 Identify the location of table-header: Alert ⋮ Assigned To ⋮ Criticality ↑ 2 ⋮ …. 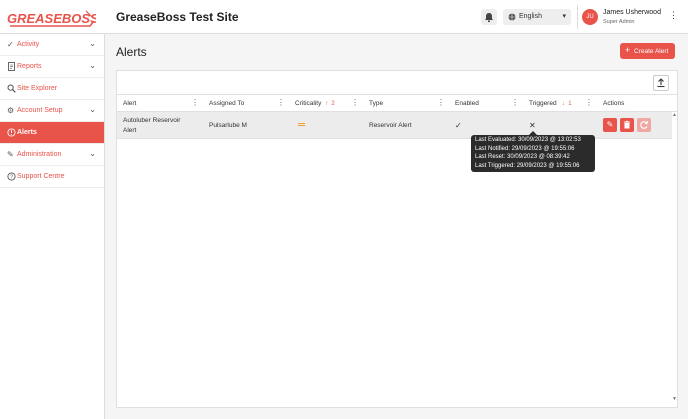
(397, 103).